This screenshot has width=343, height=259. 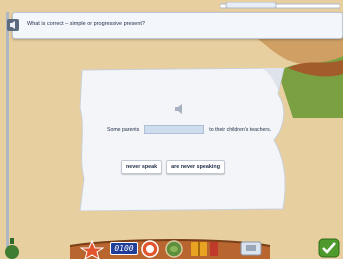 I want to click on left-rail, so click(x=7, y=132).